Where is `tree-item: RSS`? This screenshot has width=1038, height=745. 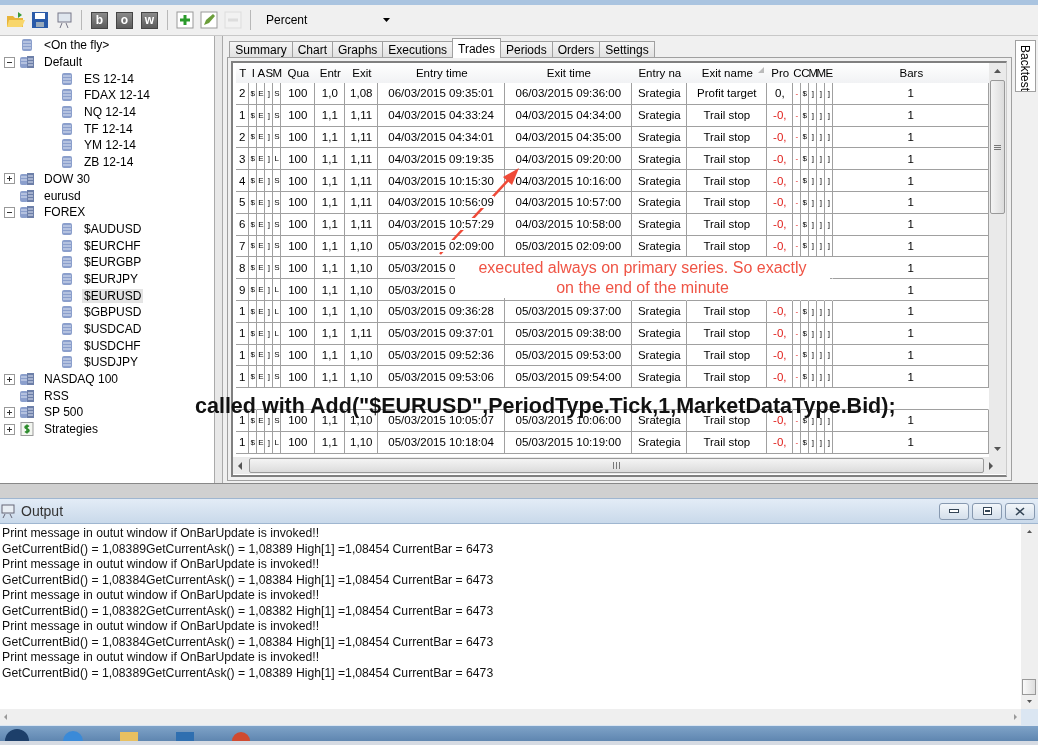
tree-item: RSS is located at coordinates (56, 395).